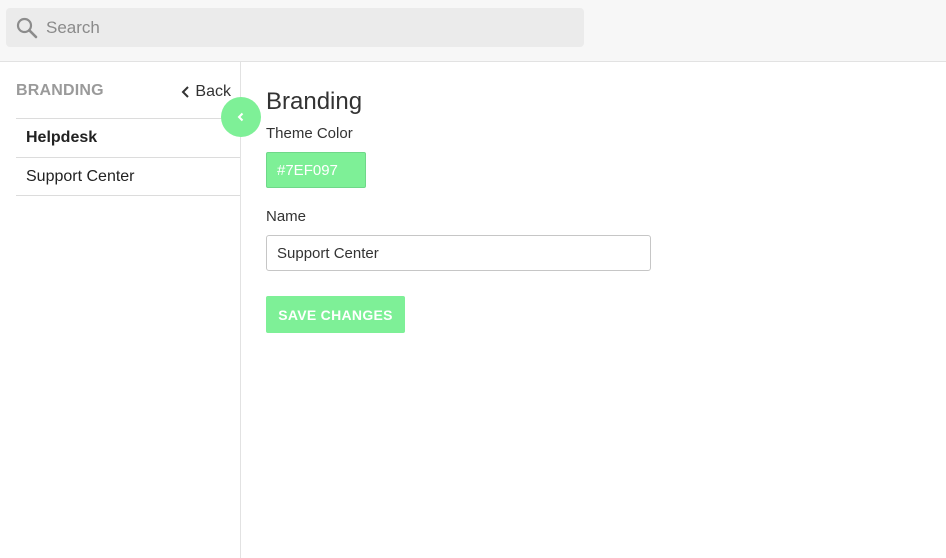 This screenshot has width=946, height=558. I want to click on search-box, so click(295, 27).